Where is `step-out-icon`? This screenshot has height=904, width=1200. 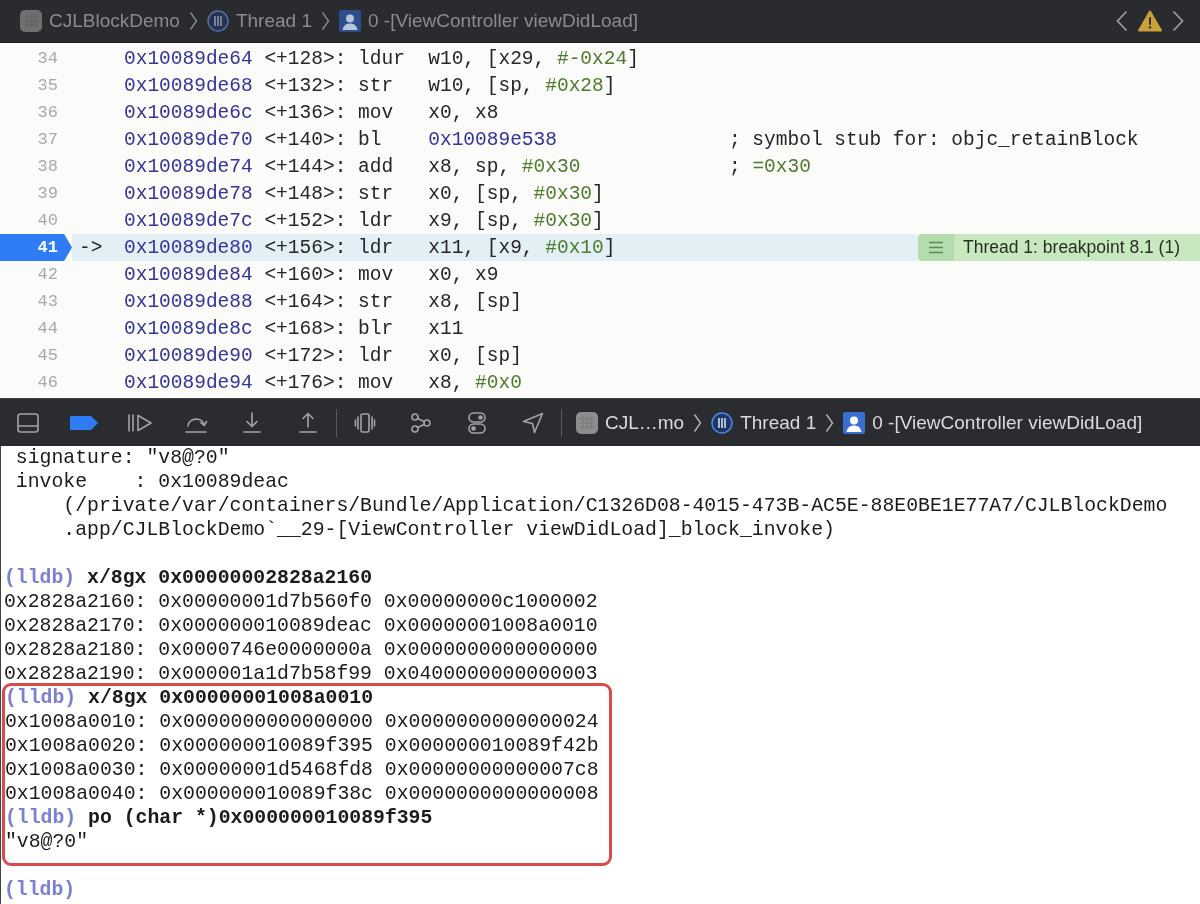 step-out-icon is located at coordinates (308, 422).